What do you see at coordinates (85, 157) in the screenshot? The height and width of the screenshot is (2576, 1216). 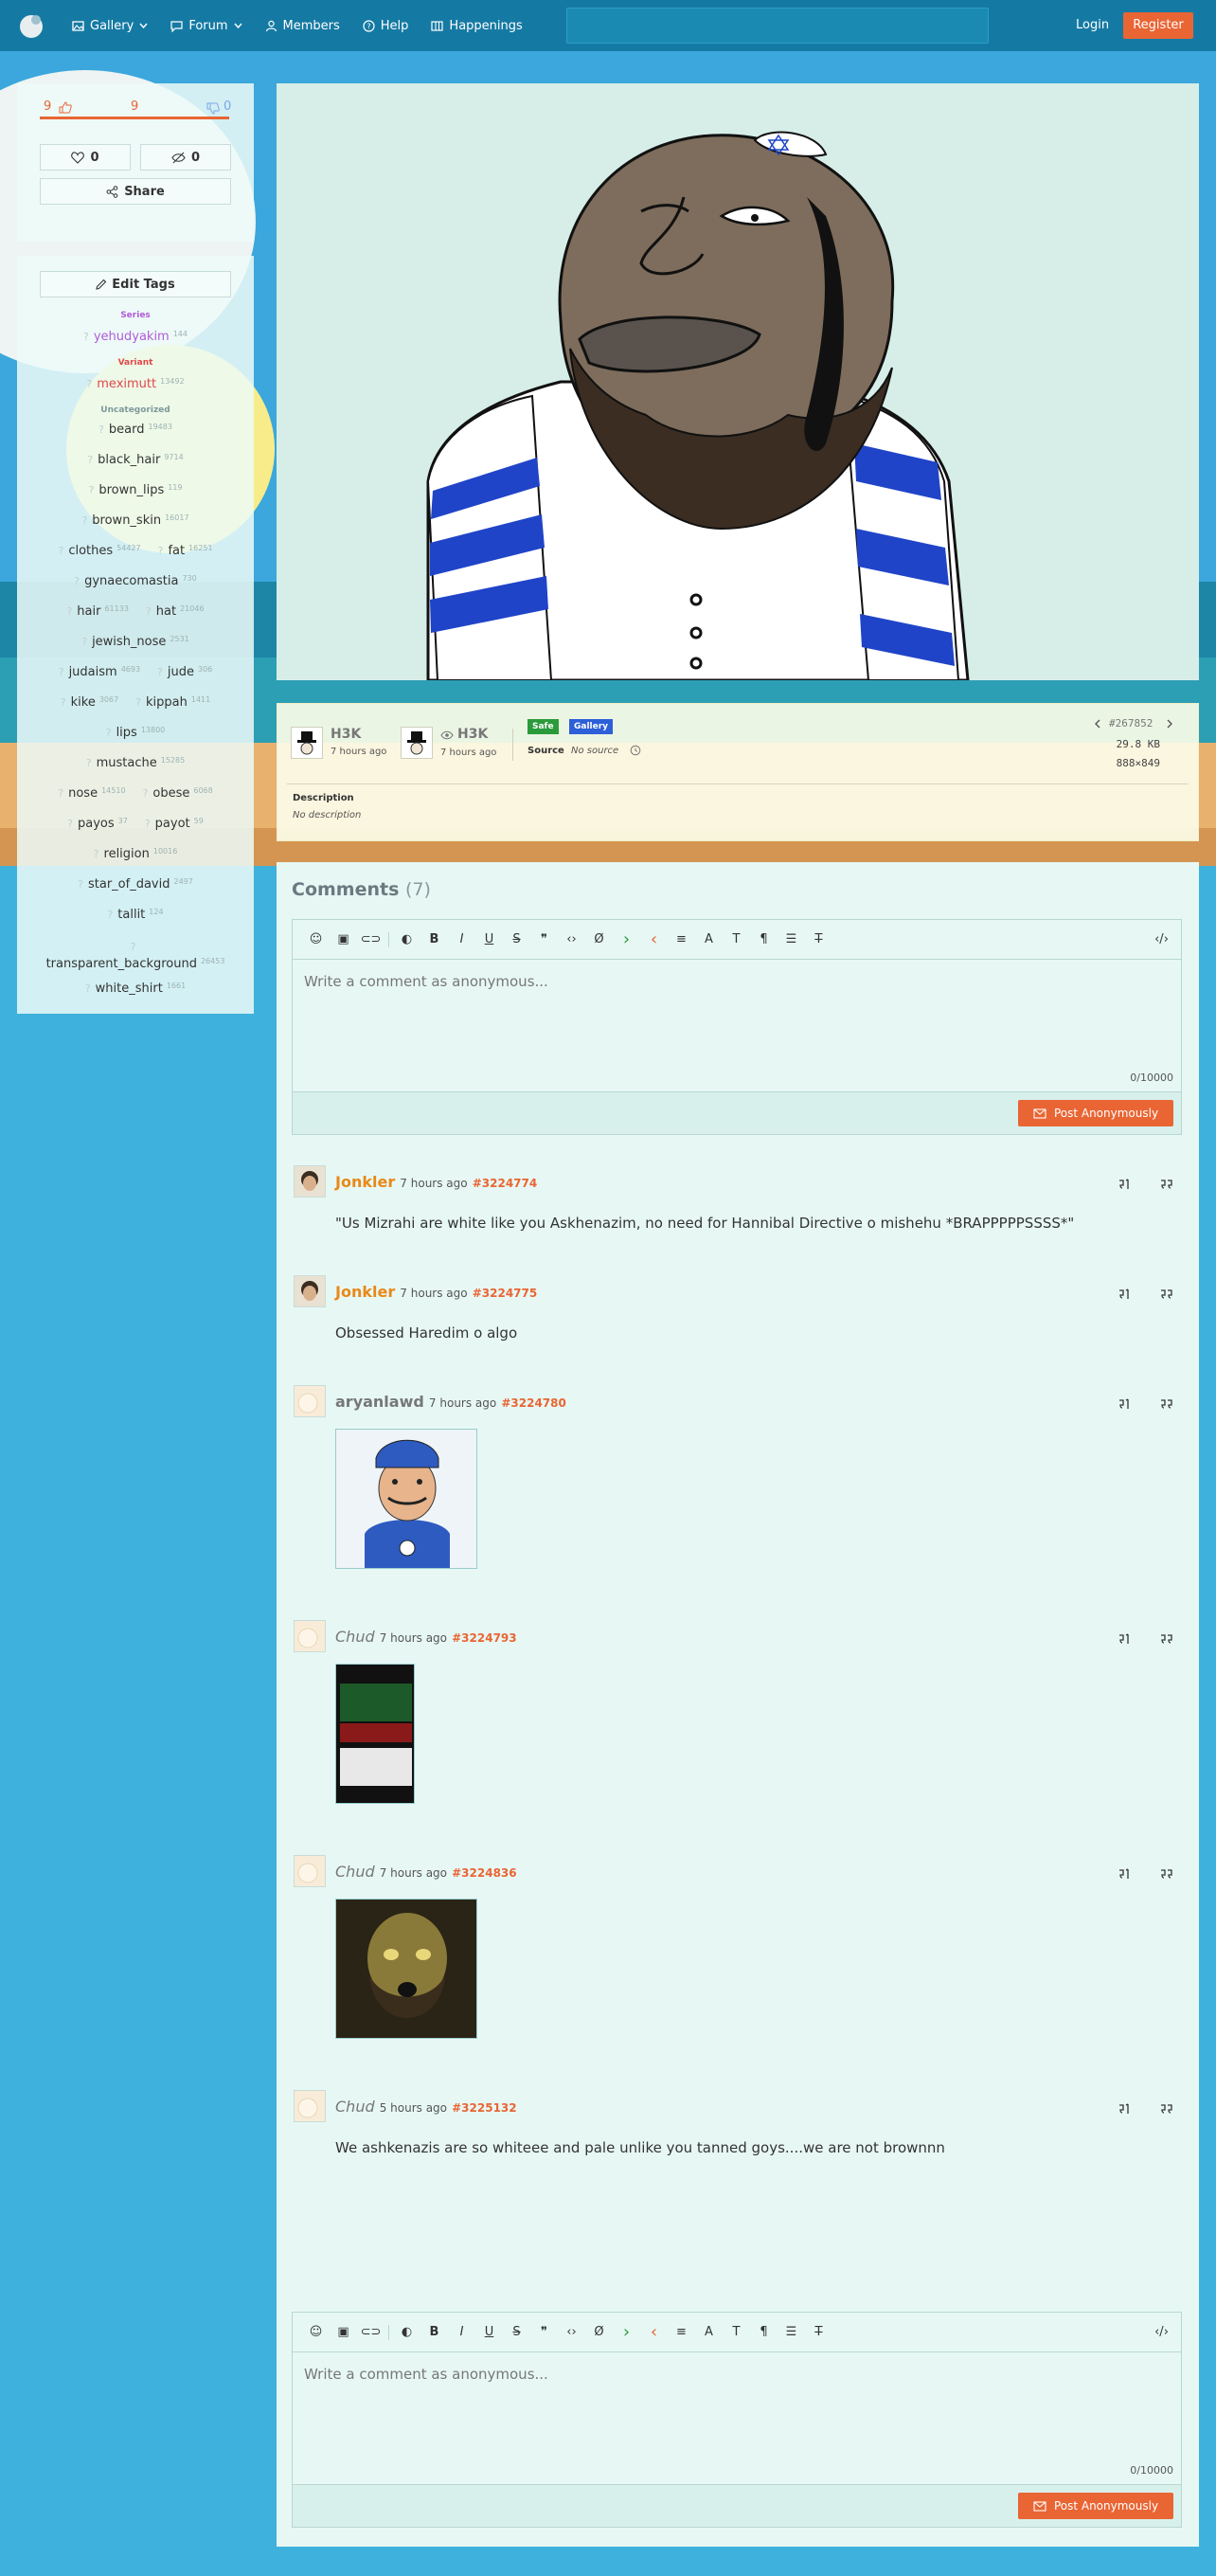 I see `fave-button: 0` at bounding box center [85, 157].